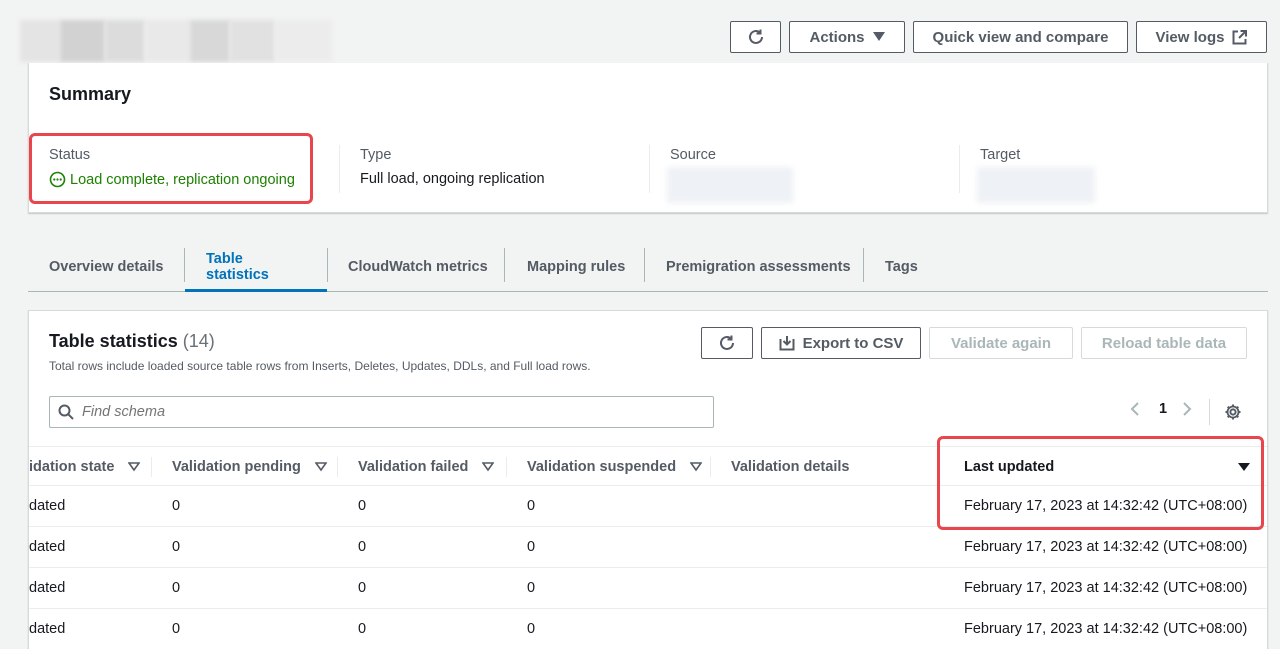 This screenshot has height=649, width=1280. Describe the element at coordinates (90, 94) in the screenshot. I see `summary-title: Summary` at that location.